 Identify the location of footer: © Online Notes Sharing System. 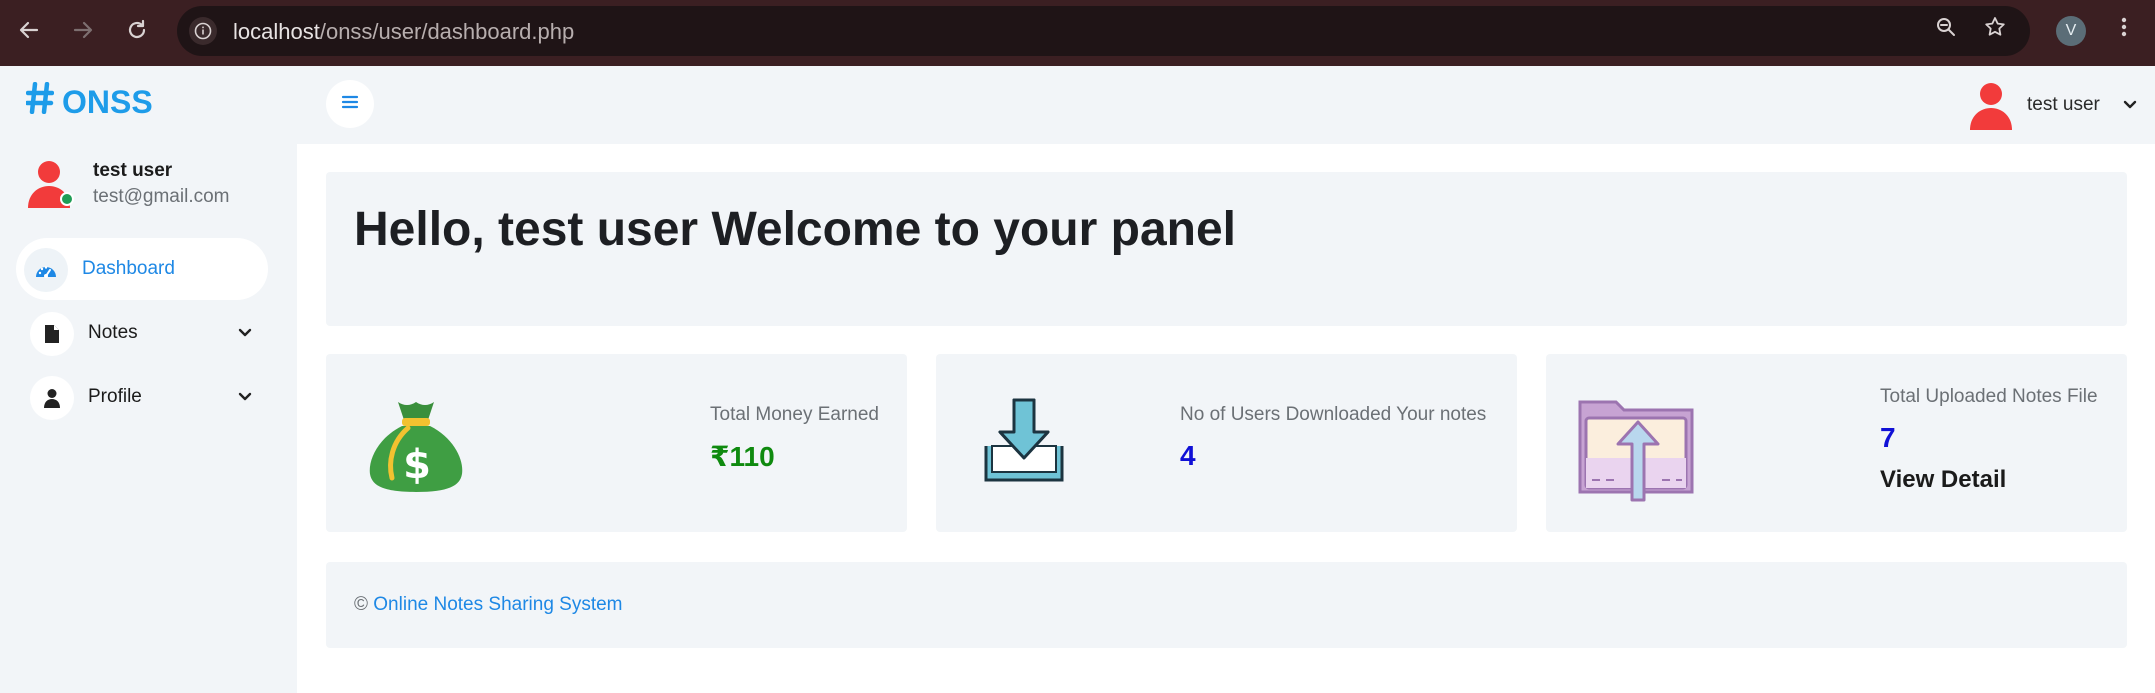
(1226, 605).